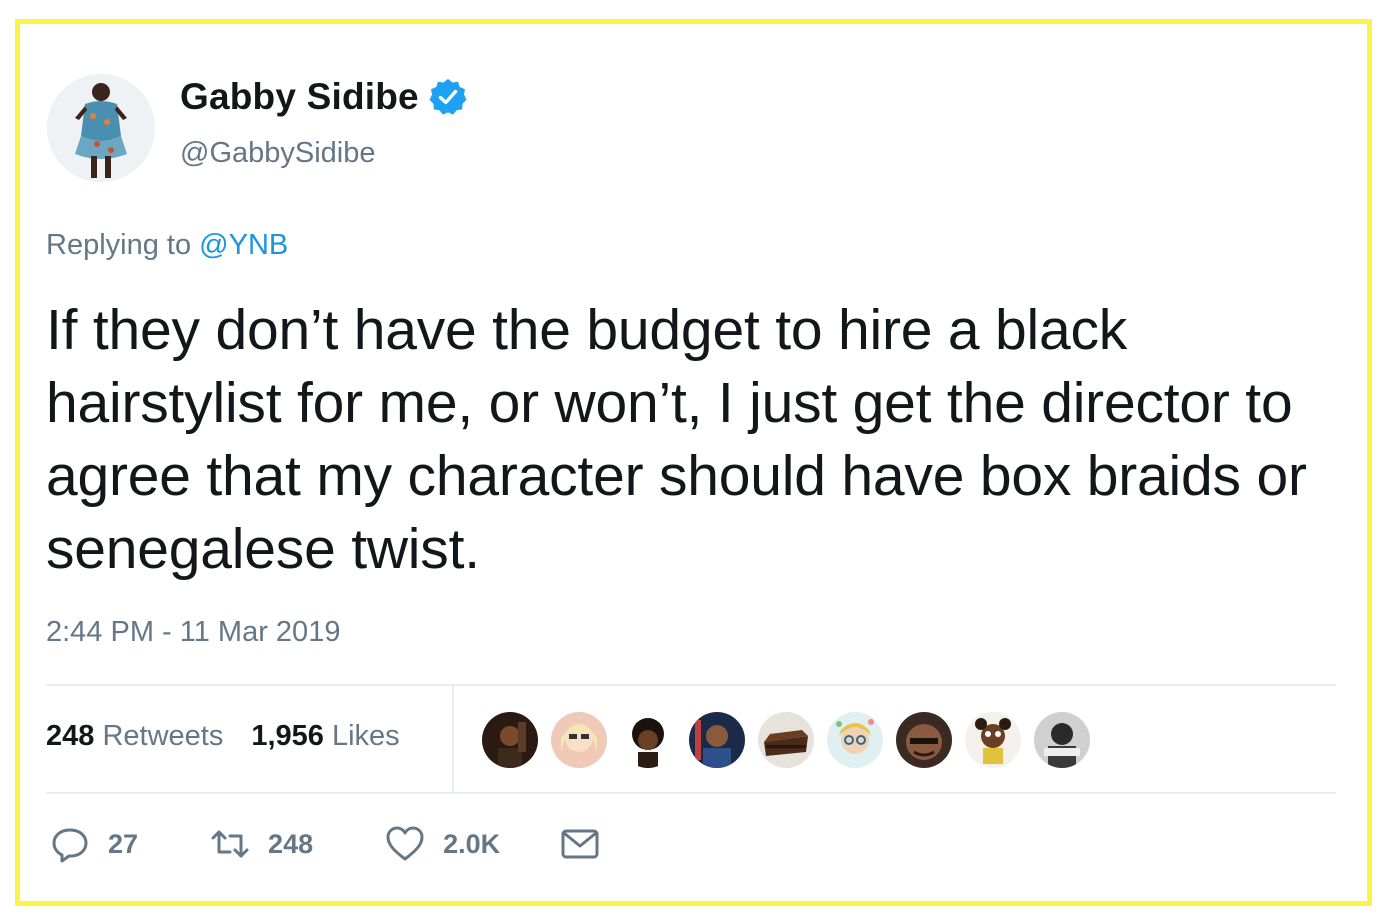 This screenshot has width=1384, height=914. I want to click on heart-icon, so click(405, 843).